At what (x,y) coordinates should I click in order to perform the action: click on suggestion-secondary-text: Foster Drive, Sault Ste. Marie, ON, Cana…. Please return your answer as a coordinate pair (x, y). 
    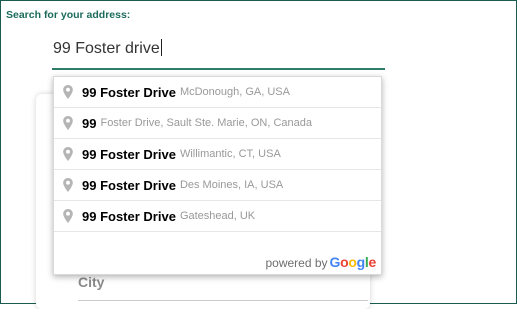
    Looking at the image, I should click on (206, 123).